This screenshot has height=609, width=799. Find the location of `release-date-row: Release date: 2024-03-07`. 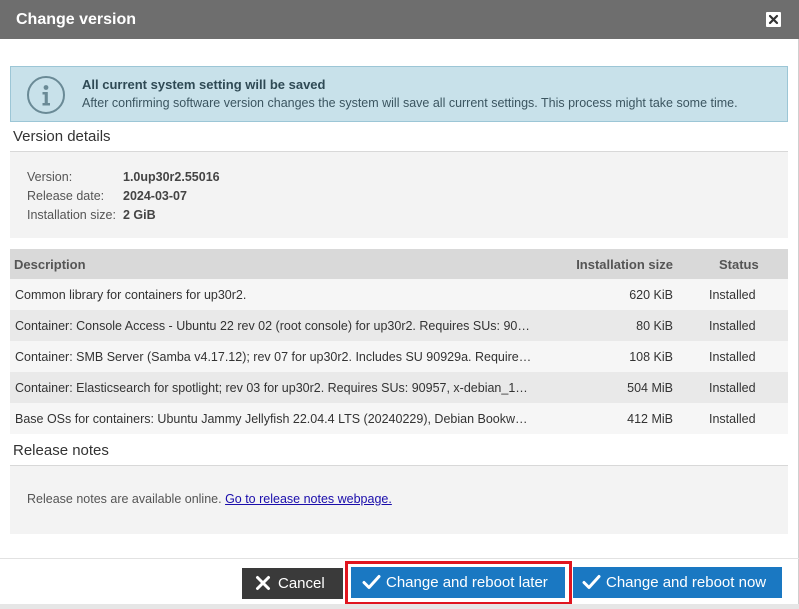

release-date-row: Release date: 2024-03-07 is located at coordinates (107, 196).